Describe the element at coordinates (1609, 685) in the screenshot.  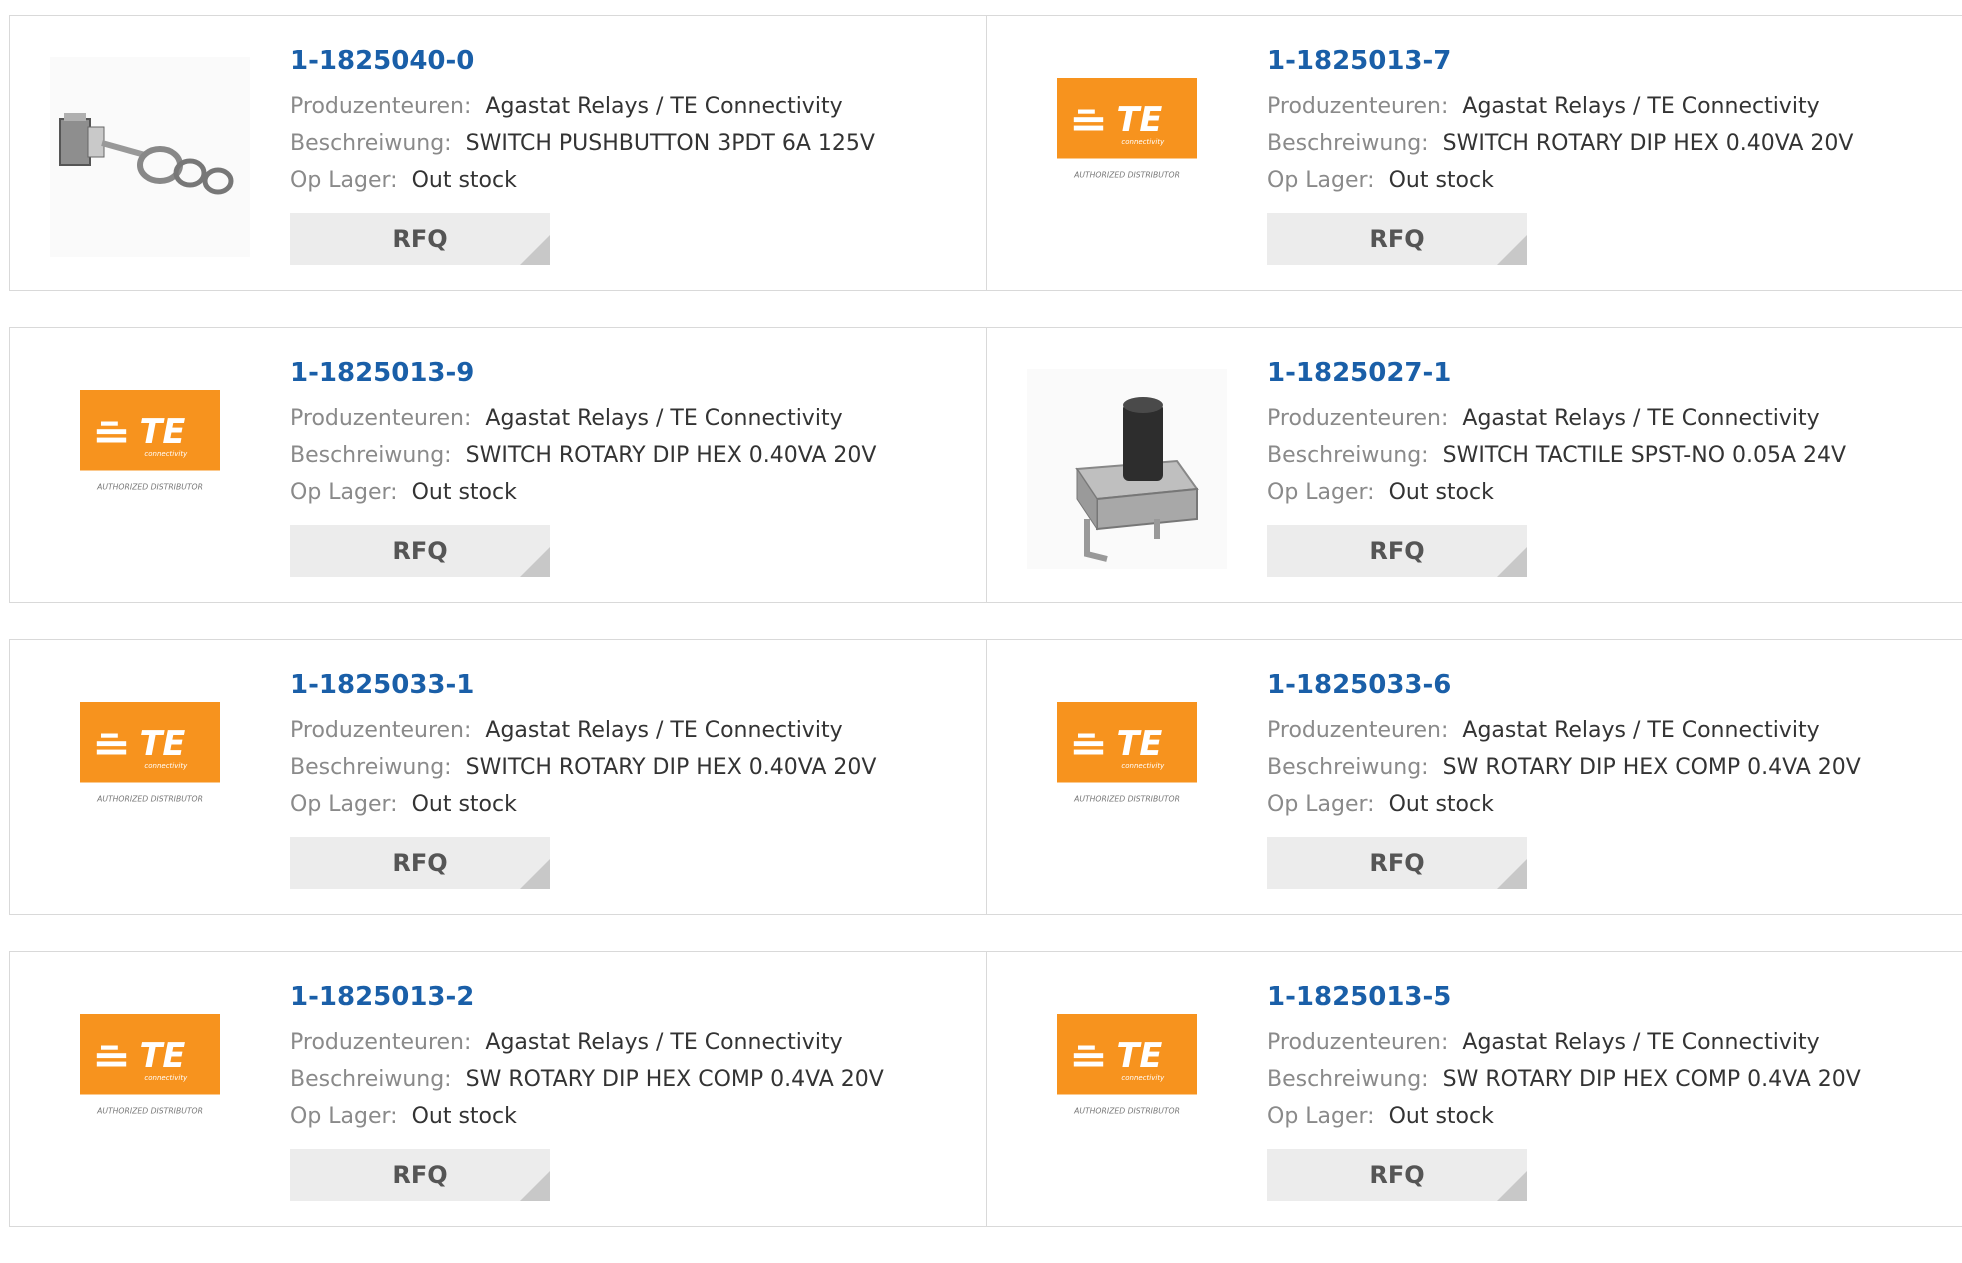
I see `part-number-link: 1-1825033-6` at that location.